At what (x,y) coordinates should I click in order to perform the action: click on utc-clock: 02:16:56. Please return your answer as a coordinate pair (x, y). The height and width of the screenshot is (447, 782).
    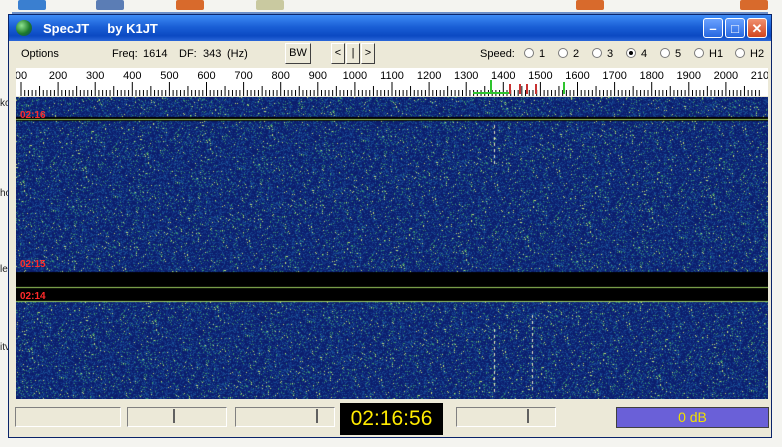
    Looking at the image, I should click on (391, 419).